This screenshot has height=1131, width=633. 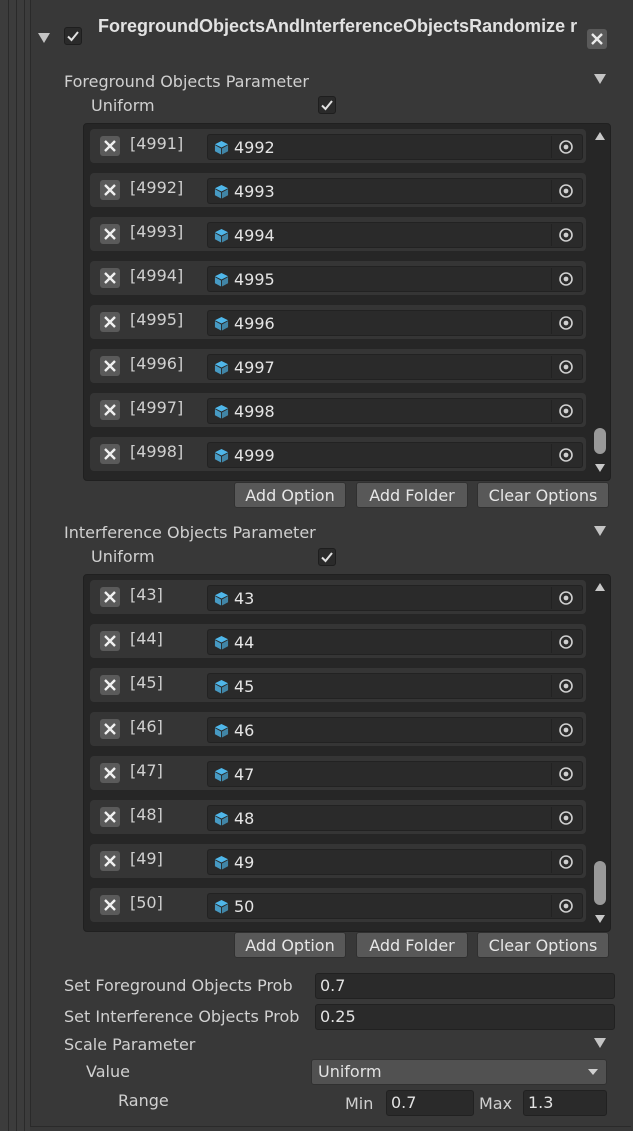 I want to click on interference-add-option-button: Add Option, so click(x=290, y=945).